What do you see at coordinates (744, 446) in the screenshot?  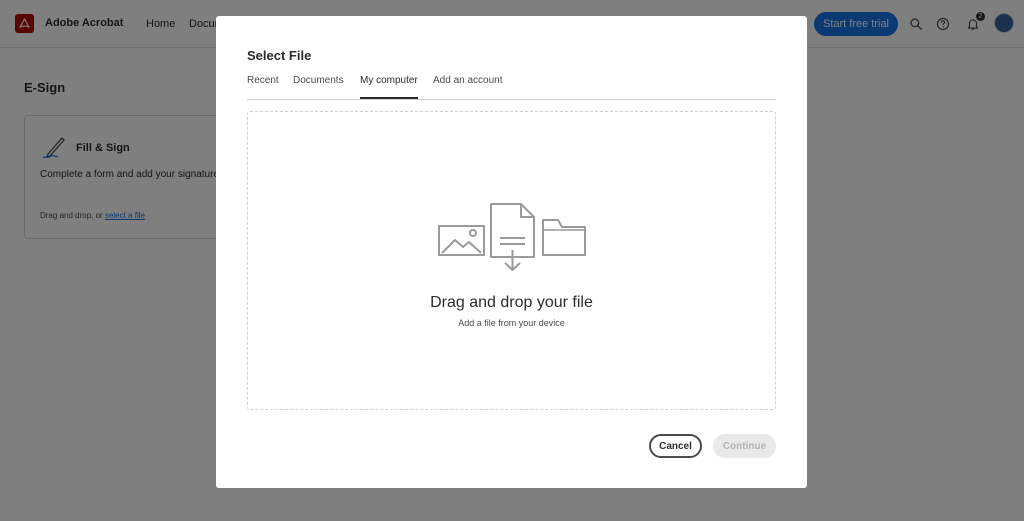 I see `continue-button: Continue` at bounding box center [744, 446].